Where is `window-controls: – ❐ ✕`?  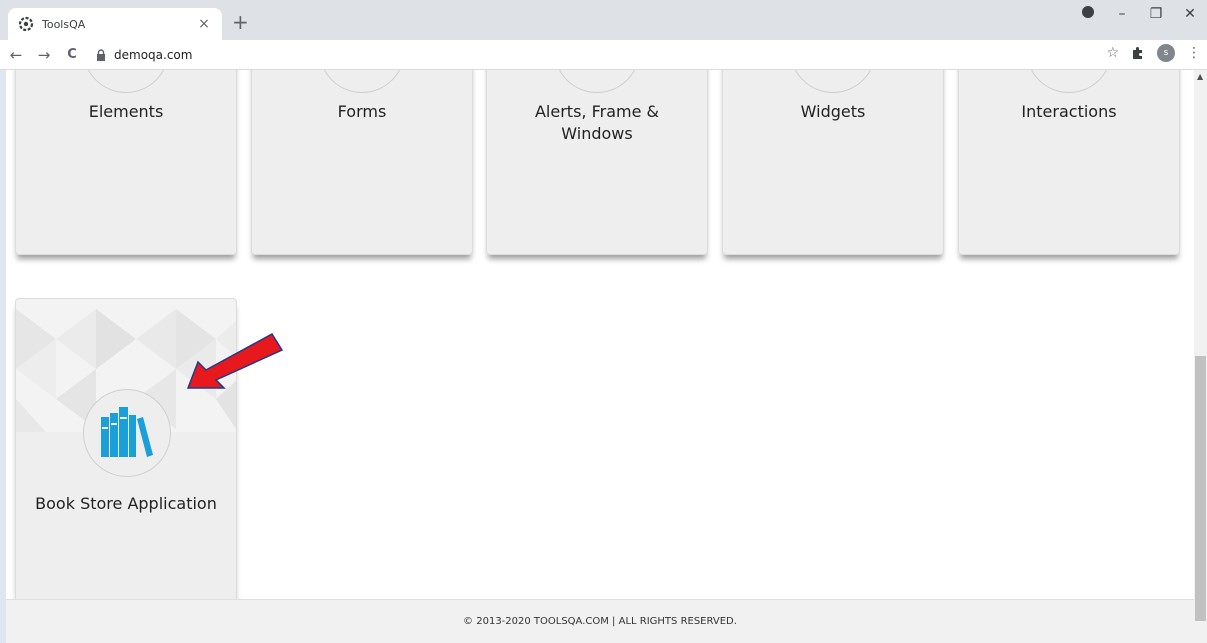 window-controls: – ❐ ✕ is located at coordinates (1139, 14).